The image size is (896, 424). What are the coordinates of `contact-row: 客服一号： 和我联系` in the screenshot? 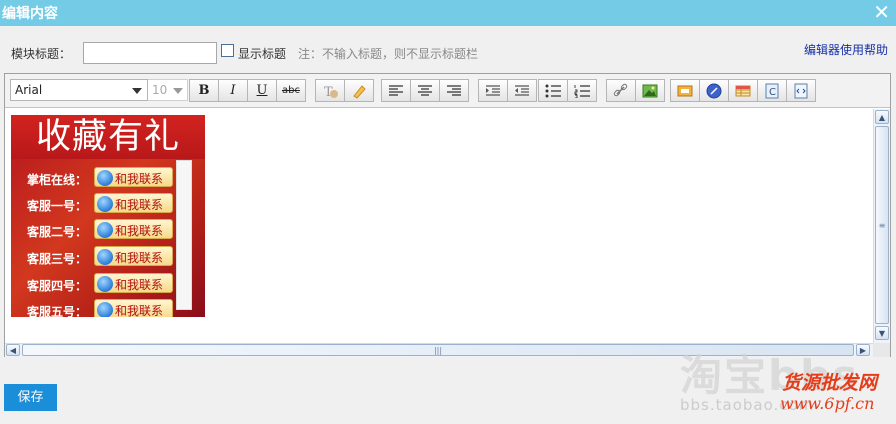 It's located at (99, 203).